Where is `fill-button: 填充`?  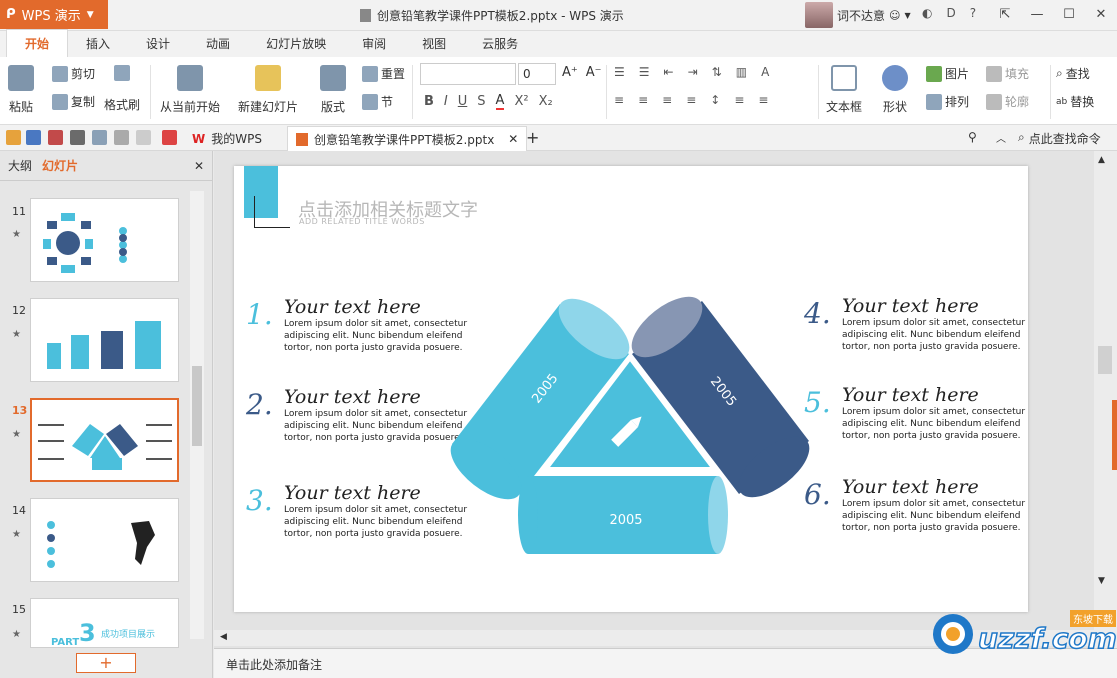
fill-button: 填充 is located at coordinates (1007, 73).